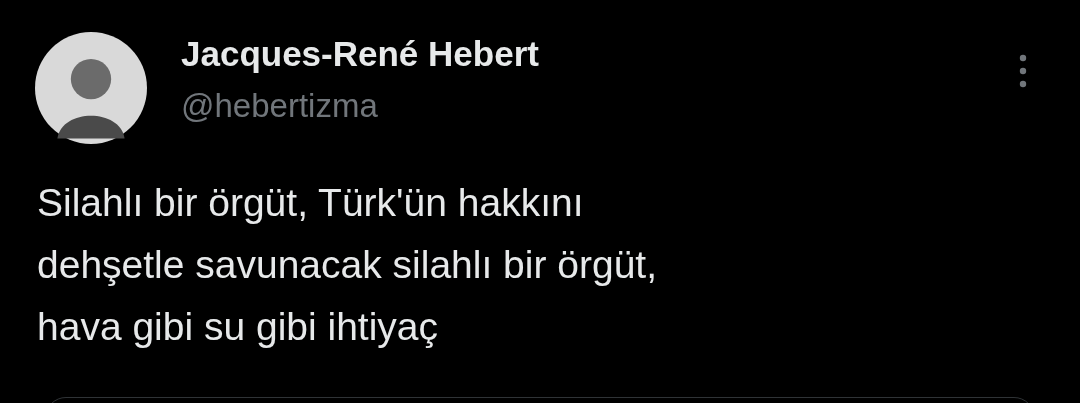 The height and width of the screenshot is (403, 1080). What do you see at coordinates (360, 106) in the screenshot?
I see `author-handle: @hebertizma` at bounding box center [360, 106].